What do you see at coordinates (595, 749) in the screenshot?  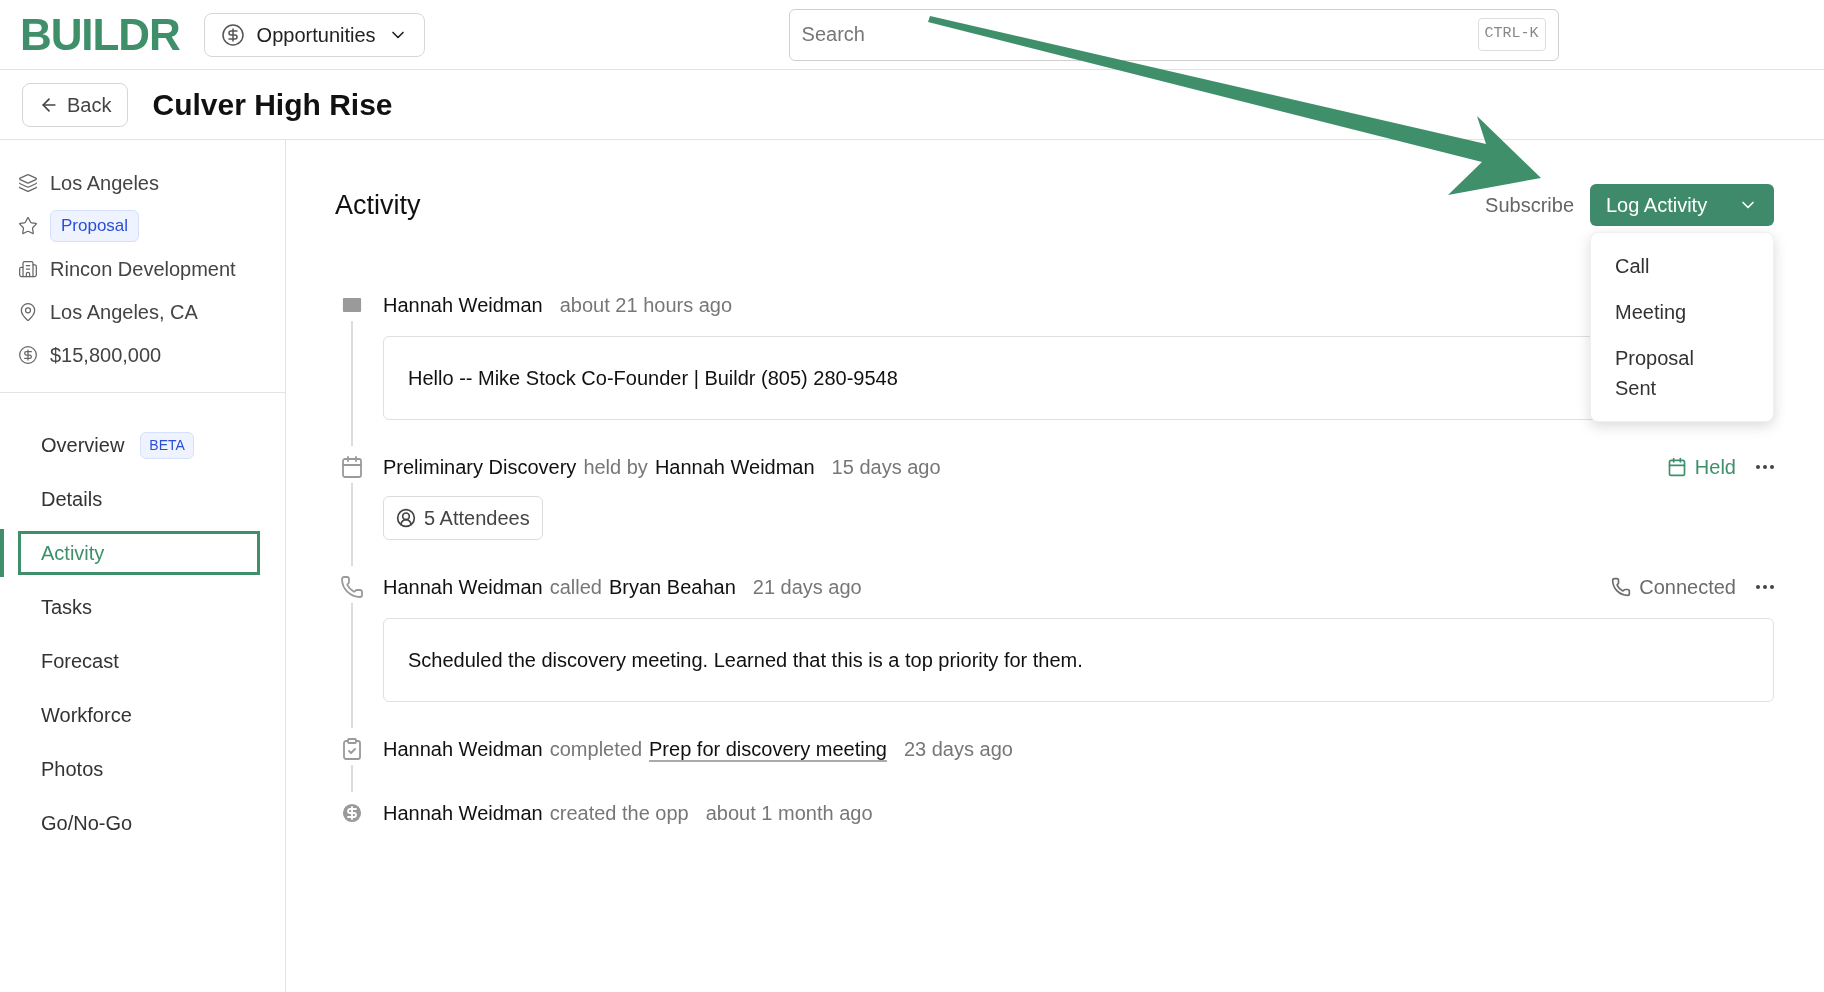 I see `activity-text: completed` at bounding box center [595, 749].